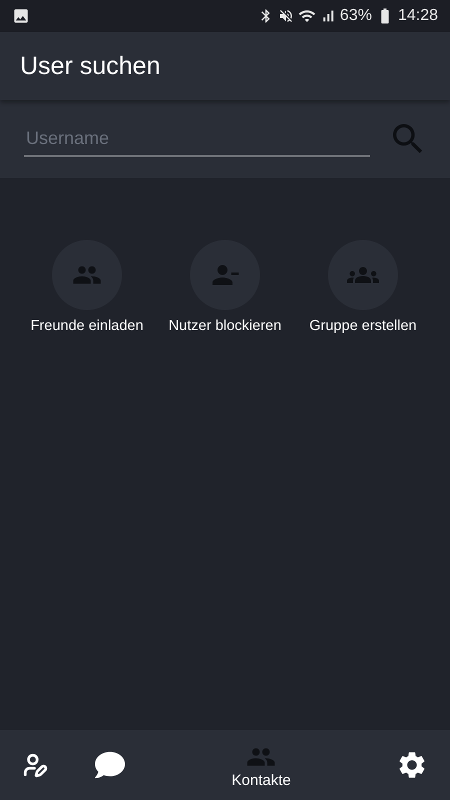 This screenshot has width=450, height=800. I want to click on search-bar: Username, so click(225, 139).